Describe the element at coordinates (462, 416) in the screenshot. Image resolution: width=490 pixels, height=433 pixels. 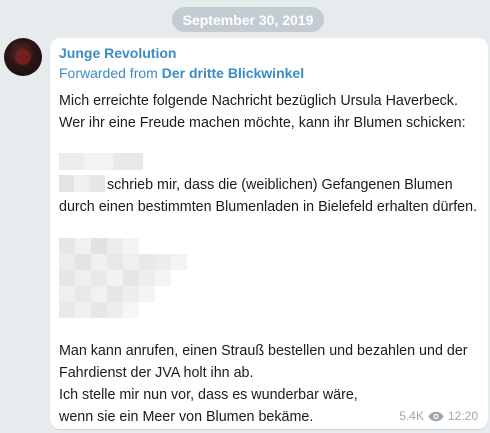
I see `message-time: 12:20` at that location.